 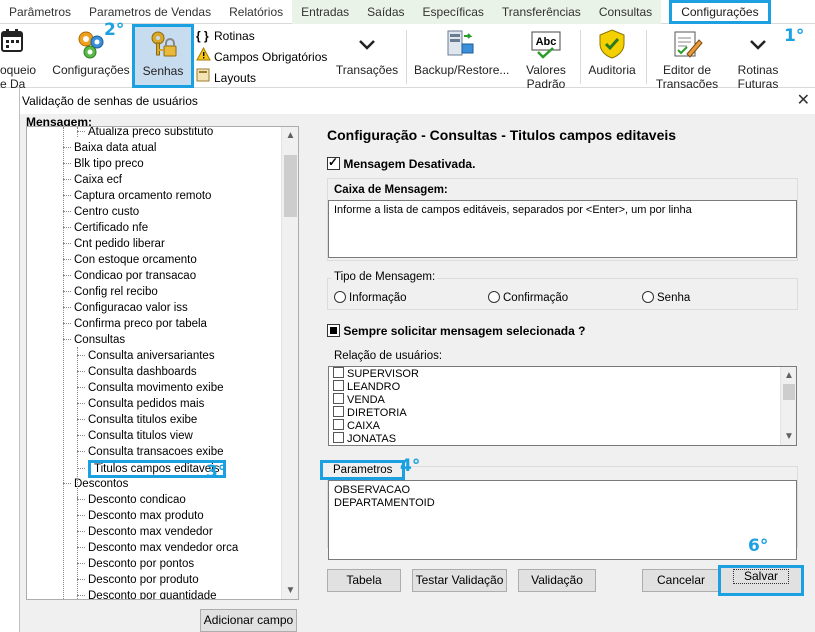 What do you see at coordinates (163, 71) in the screenshot?
I see `senhas-label: Senhas` at bounding box center [163, 71].